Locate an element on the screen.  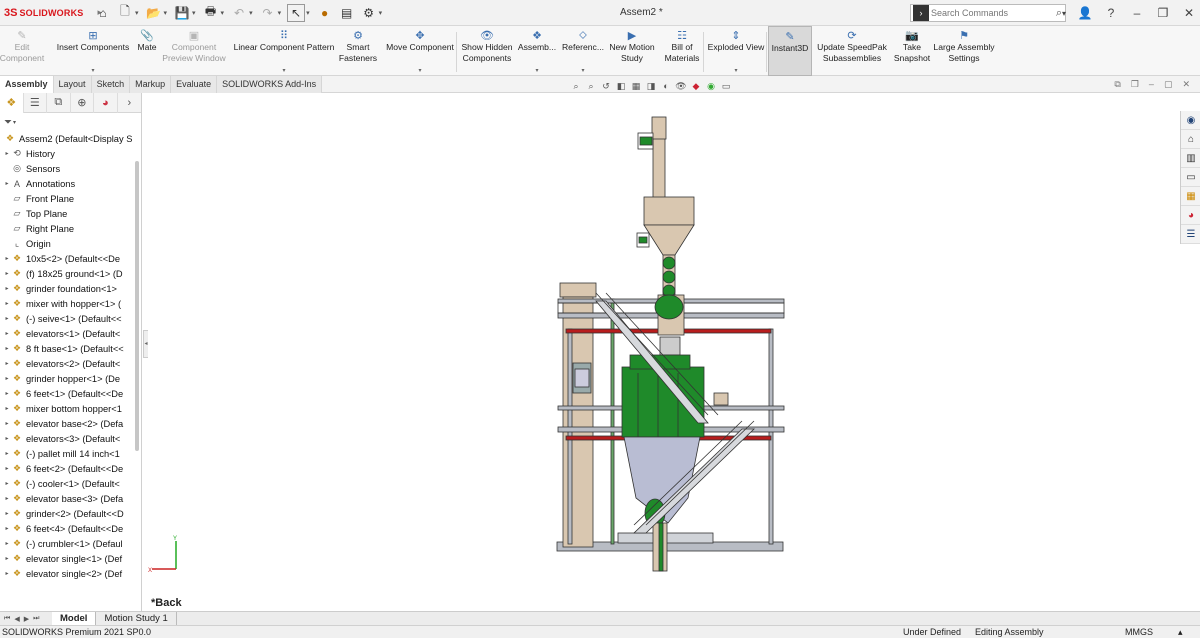
ribbon-button-11: ☷ Bill of Materials is located at coordinates (682, 51).